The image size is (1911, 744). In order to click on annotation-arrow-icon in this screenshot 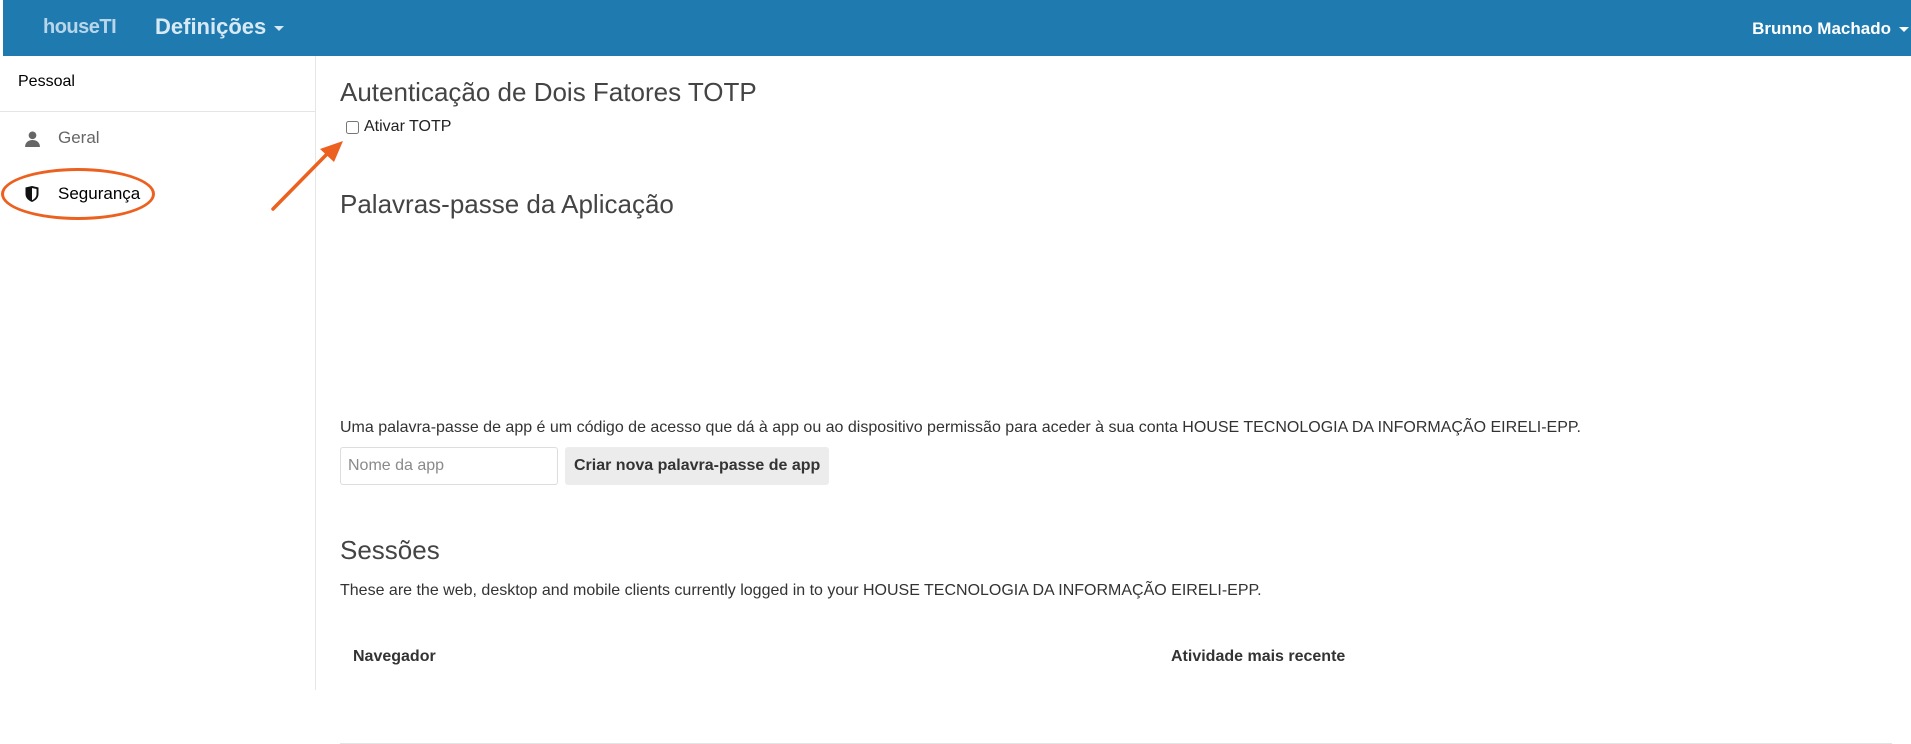, I will do `click(307, 176)`.